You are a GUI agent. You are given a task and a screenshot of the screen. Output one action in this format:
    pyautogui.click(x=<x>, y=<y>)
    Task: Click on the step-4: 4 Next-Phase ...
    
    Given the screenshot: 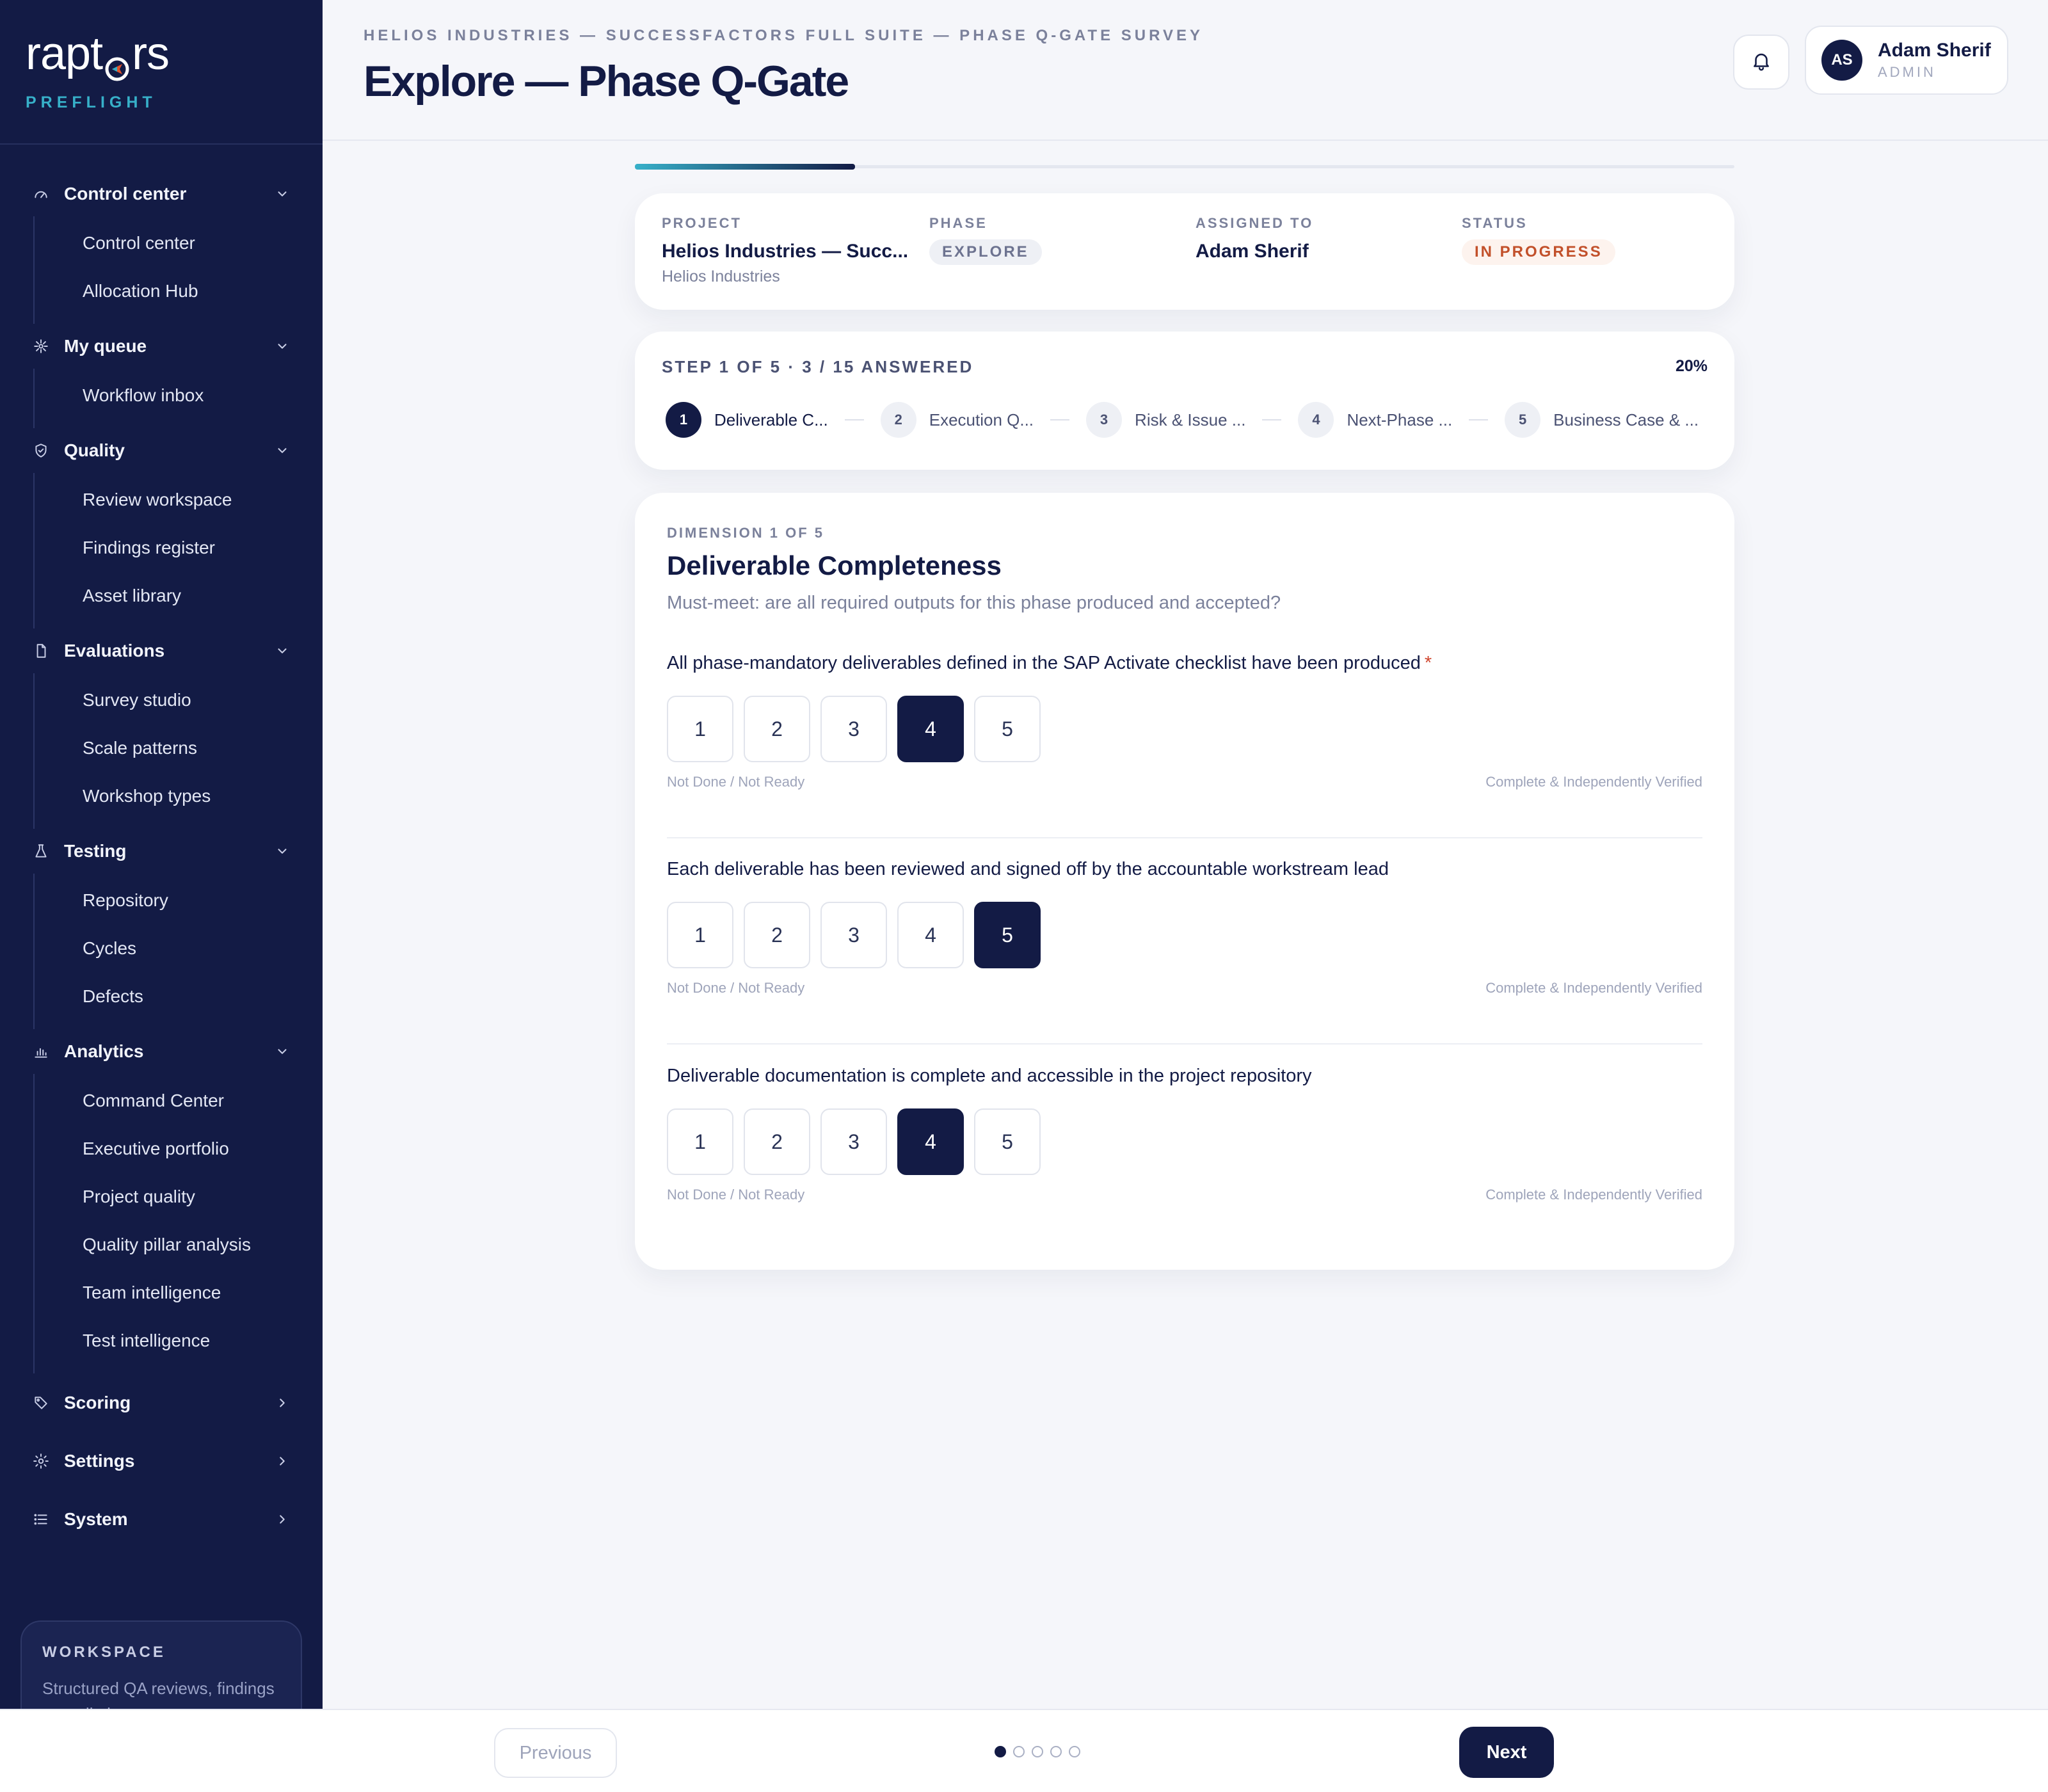 What is the action you would take?
    pyautogui.click(x=1375, y=420)
    